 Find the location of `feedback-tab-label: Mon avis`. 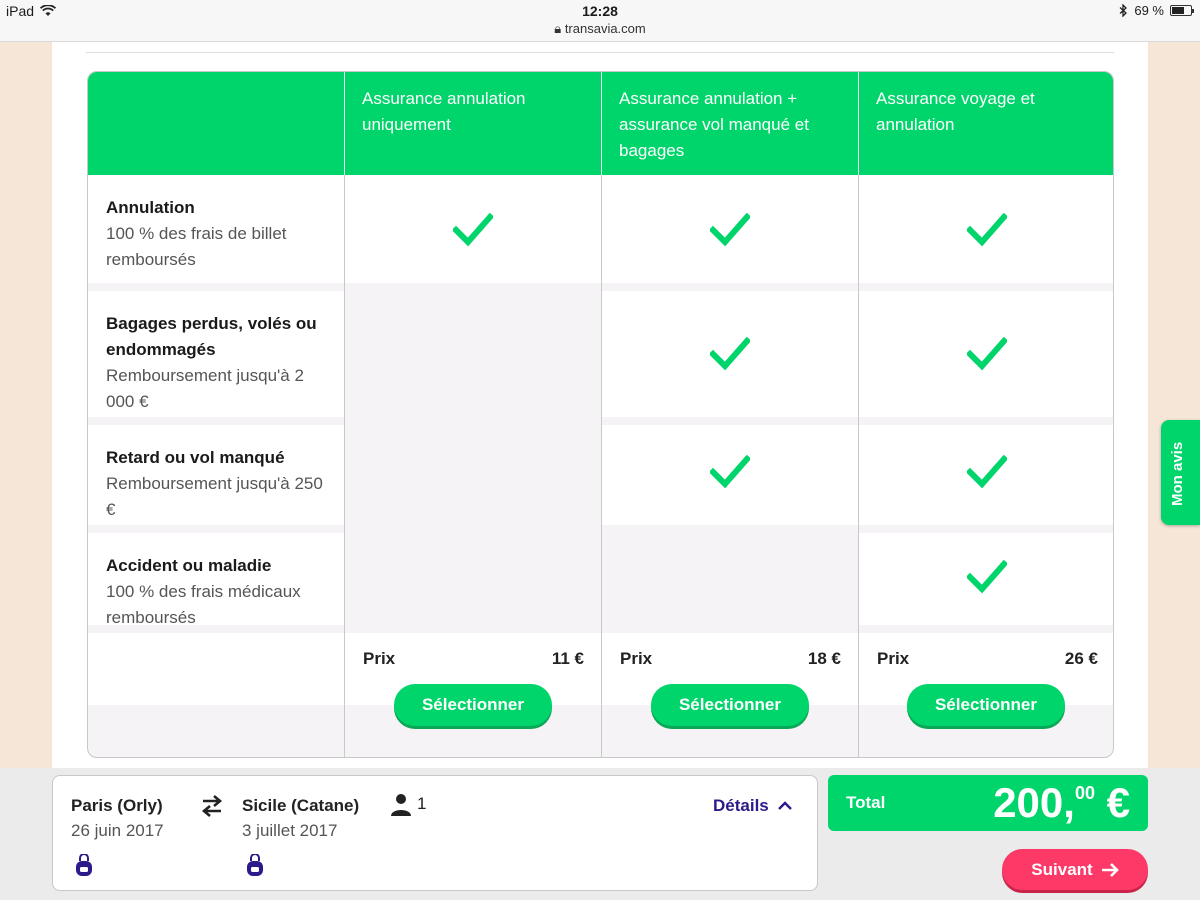

feedback-tab-label: Mon avis is located at coordinates (1177, 473).